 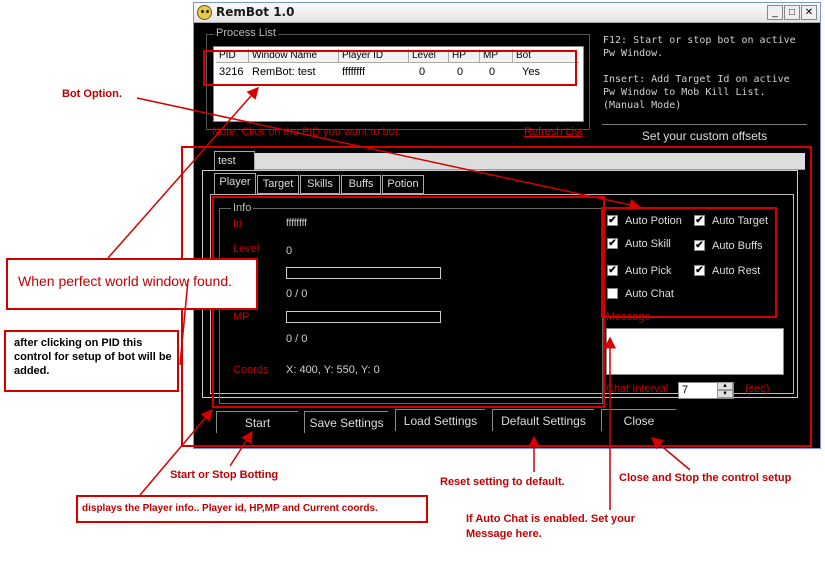 What do you see at coordinates (183, 172) in the screenshot?
I see `window-found-arrow` at bounding box center [183, 172].